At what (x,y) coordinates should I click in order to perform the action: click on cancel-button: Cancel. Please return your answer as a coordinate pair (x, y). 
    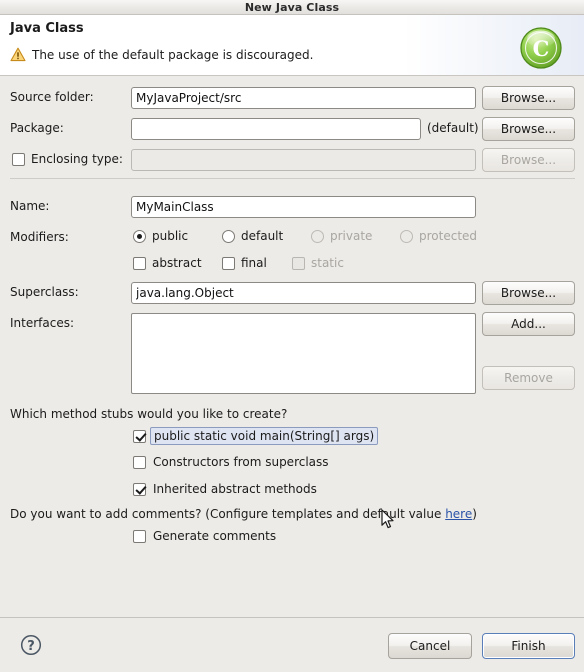
    Looking at the image, I should click on (430, 646).